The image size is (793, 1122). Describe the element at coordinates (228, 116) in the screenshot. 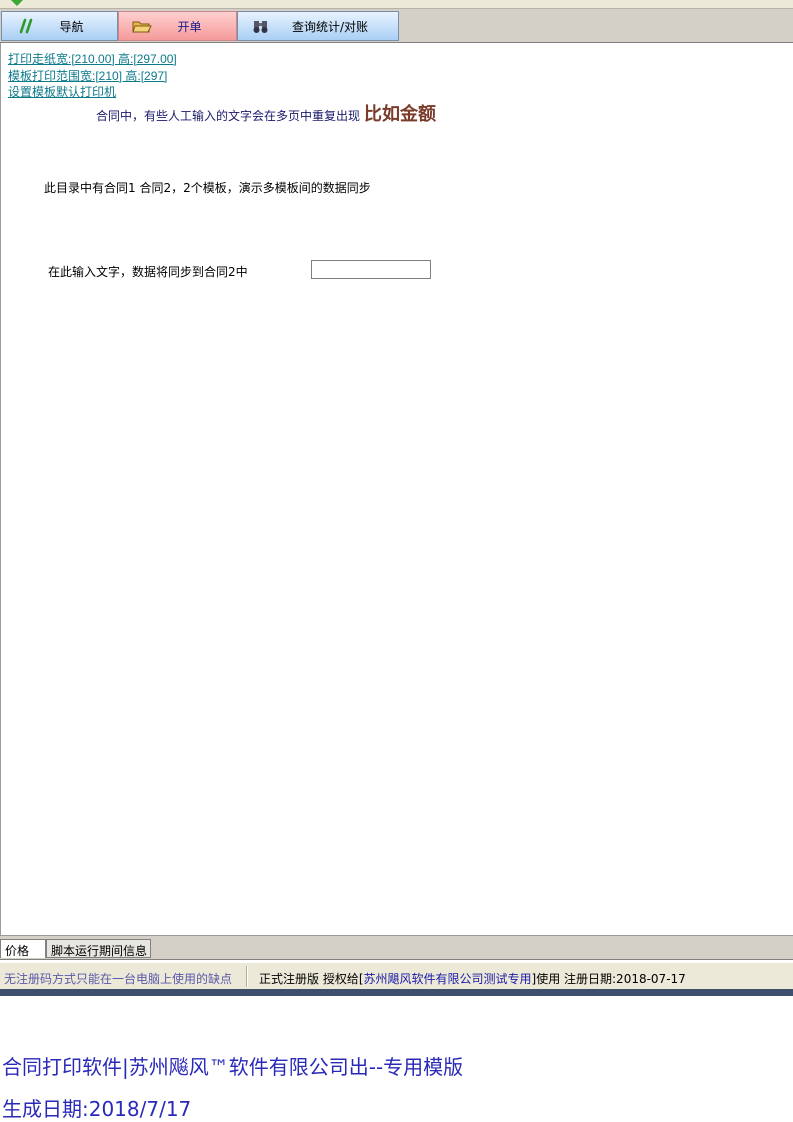

I see `repeat-text-note-text: 合同中，有些人工输入的文字会在多页中重复出现` at that location.